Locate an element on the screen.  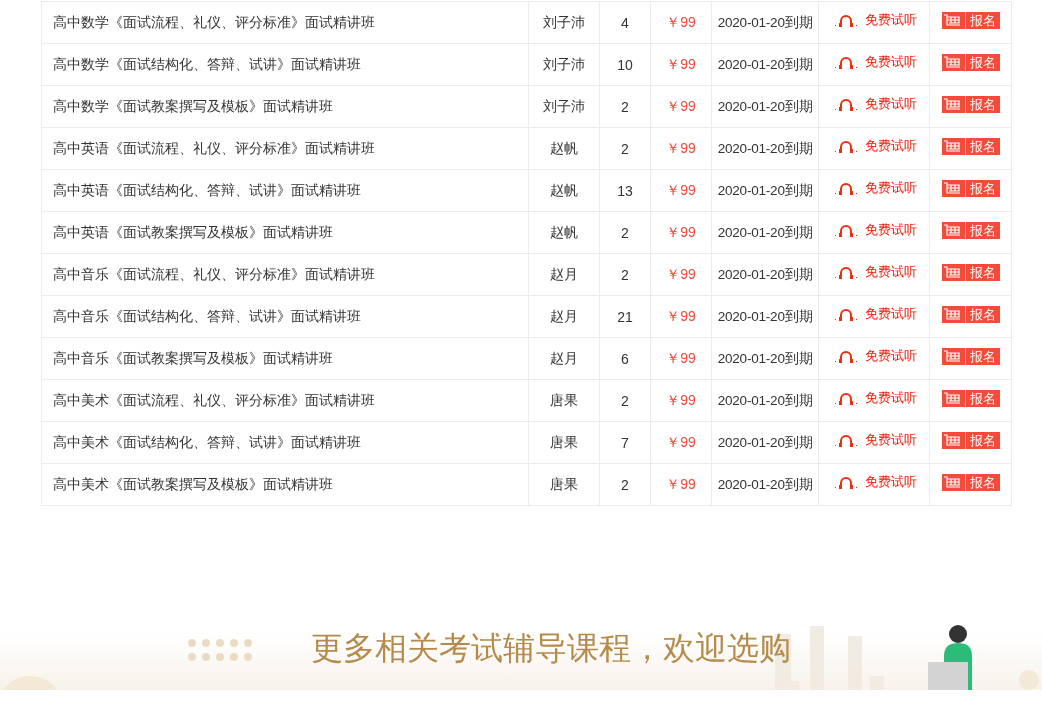
course-name-cell: 高中数学《面试流程、礼仪、评分标准》面试精讲班 is located at coordinates (285, 23).